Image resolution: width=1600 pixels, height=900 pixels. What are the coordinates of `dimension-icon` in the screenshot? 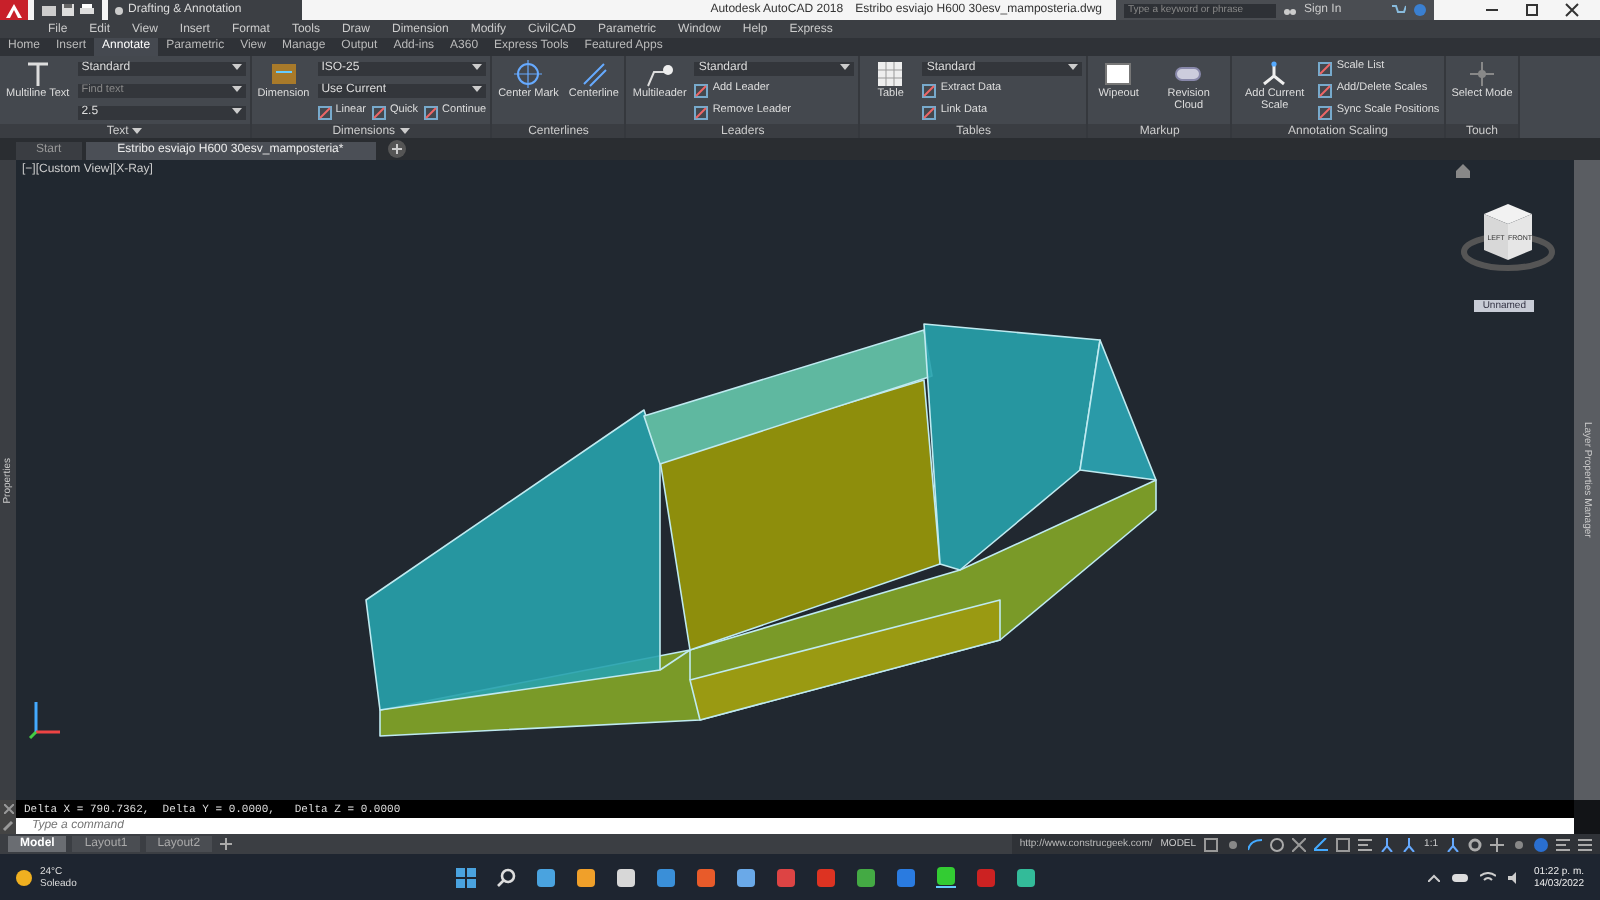 It's located at (283, 74).